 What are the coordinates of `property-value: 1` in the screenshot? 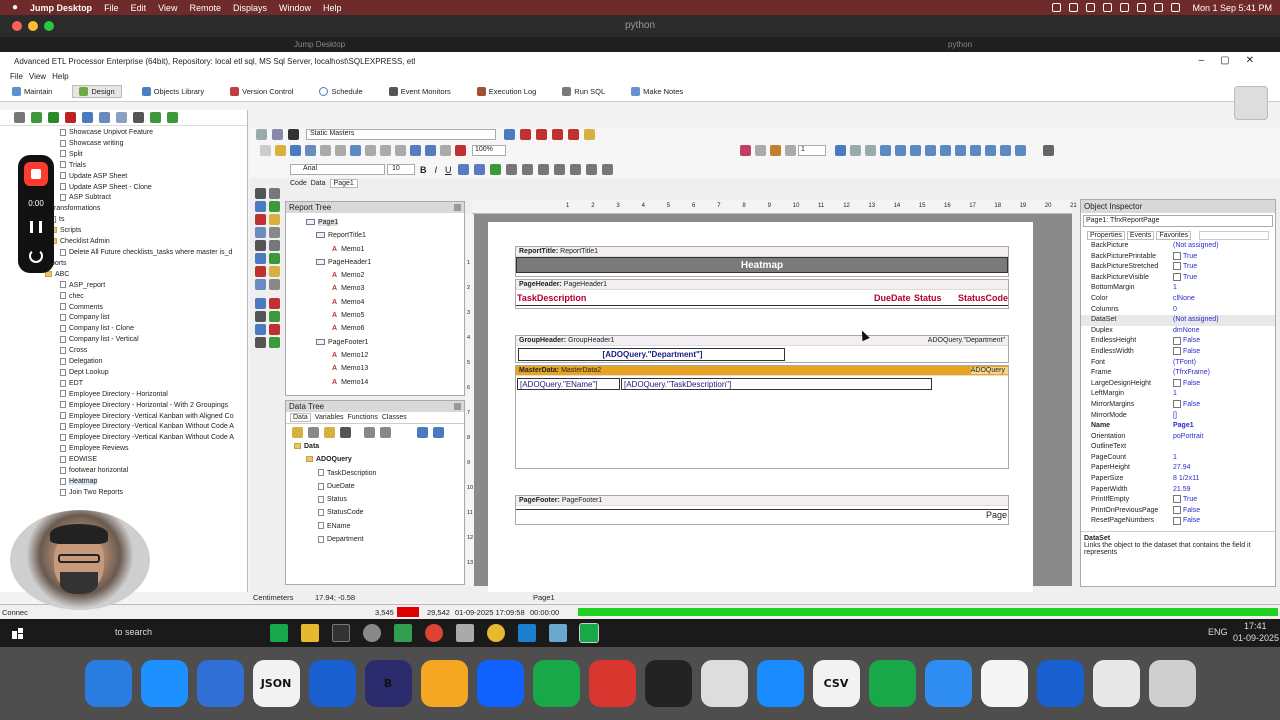 It's located at (1224, 458).